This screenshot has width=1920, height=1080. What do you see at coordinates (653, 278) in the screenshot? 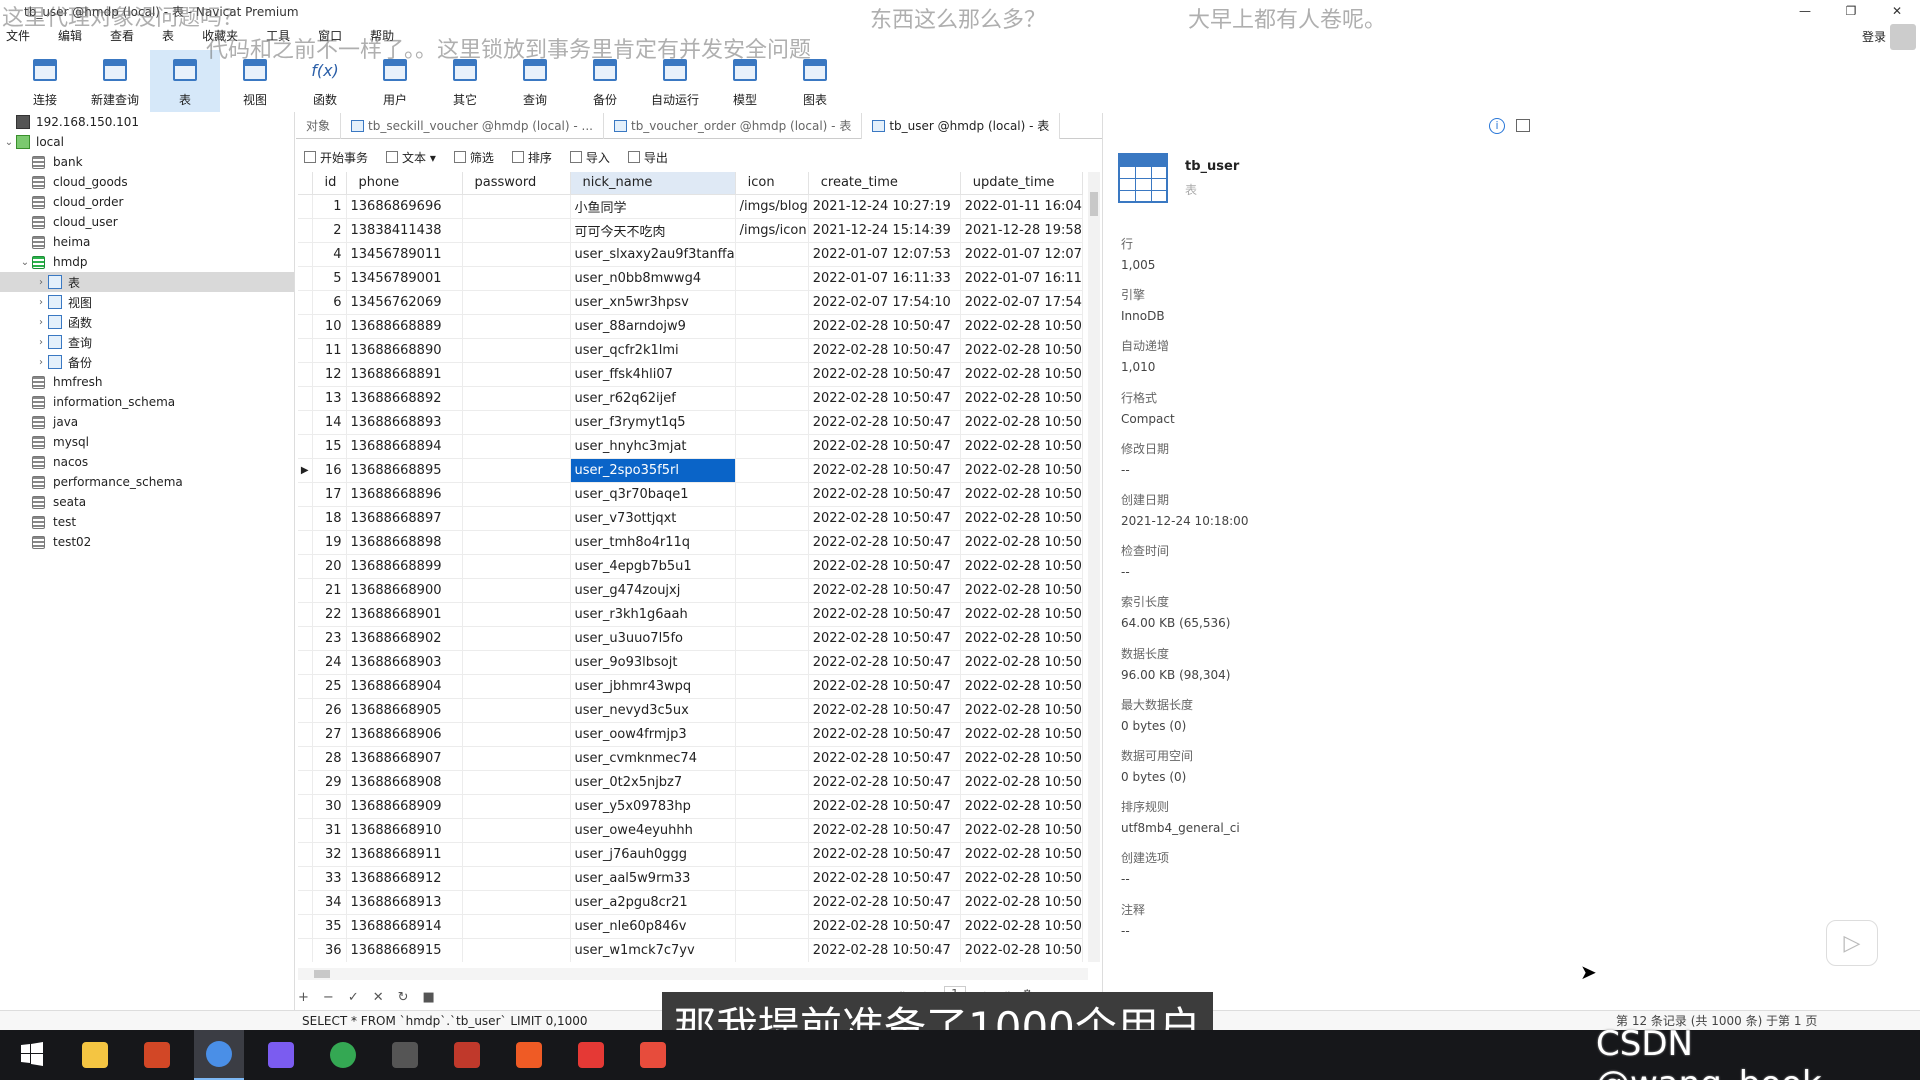
I see `cell-nick_name: user_n0bb8mwwg4` at bounding box center [653, 278].